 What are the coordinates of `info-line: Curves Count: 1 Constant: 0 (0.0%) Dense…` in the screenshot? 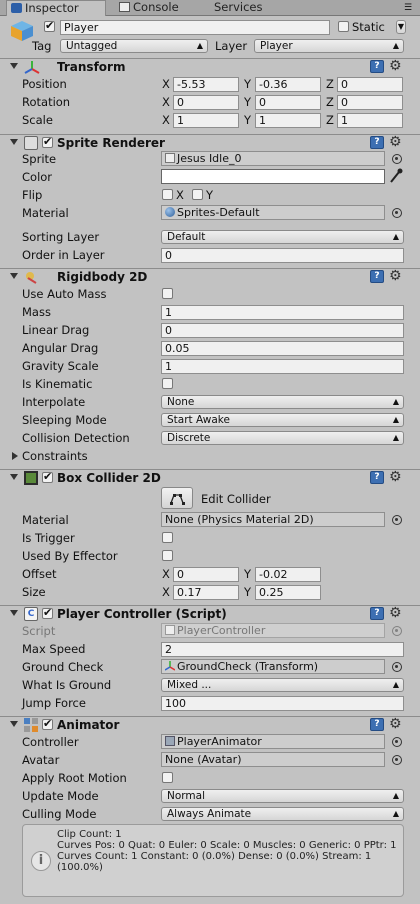 It's located at (214, 862).